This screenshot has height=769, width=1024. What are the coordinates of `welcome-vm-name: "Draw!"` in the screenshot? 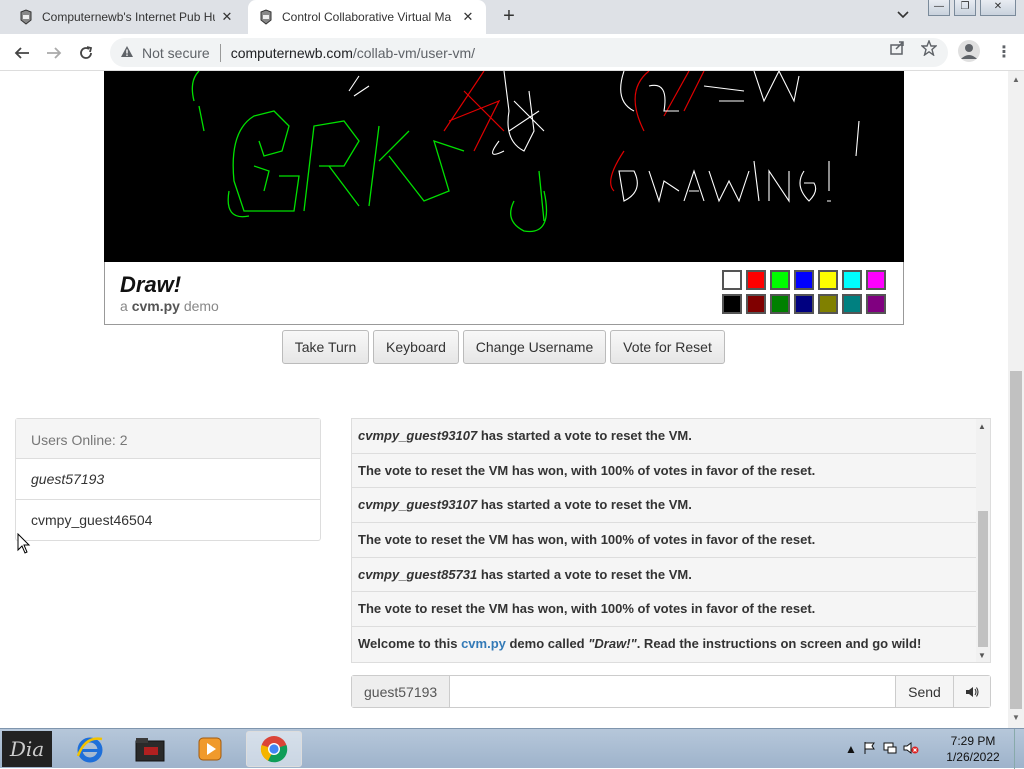 It's located at (612, 644).